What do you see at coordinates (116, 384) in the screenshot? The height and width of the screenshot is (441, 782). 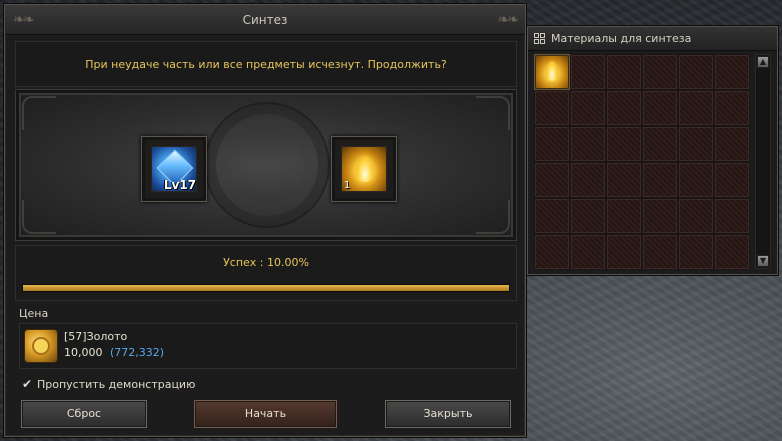 I see `skip-demo-label: Пропустить демонстрацию` at bounding box center [116, 384].